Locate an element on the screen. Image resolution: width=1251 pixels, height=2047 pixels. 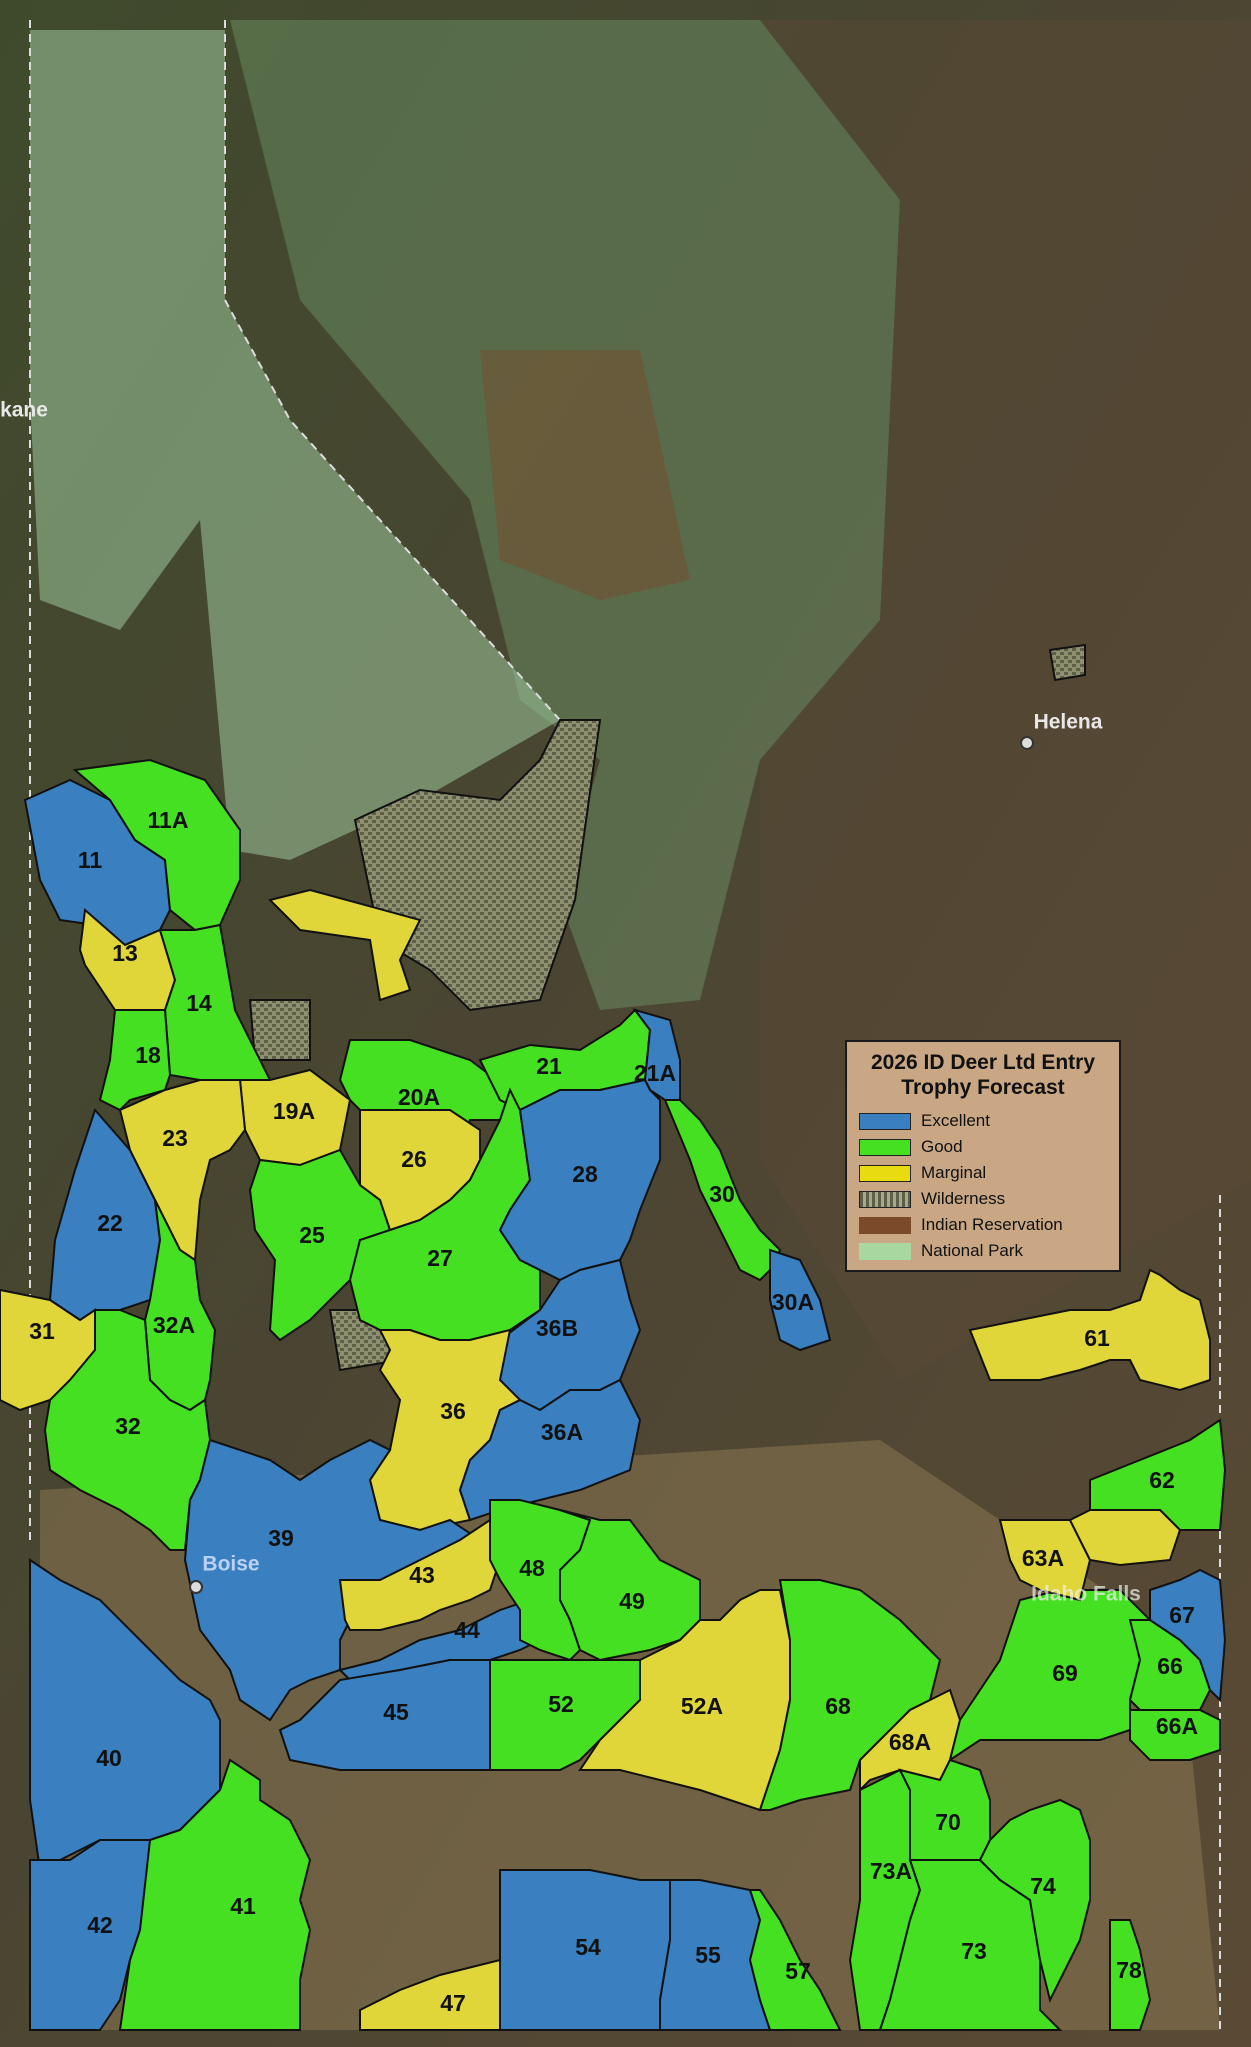
legend-swatch-indian-reservation is located at coordinates (885, 1225).